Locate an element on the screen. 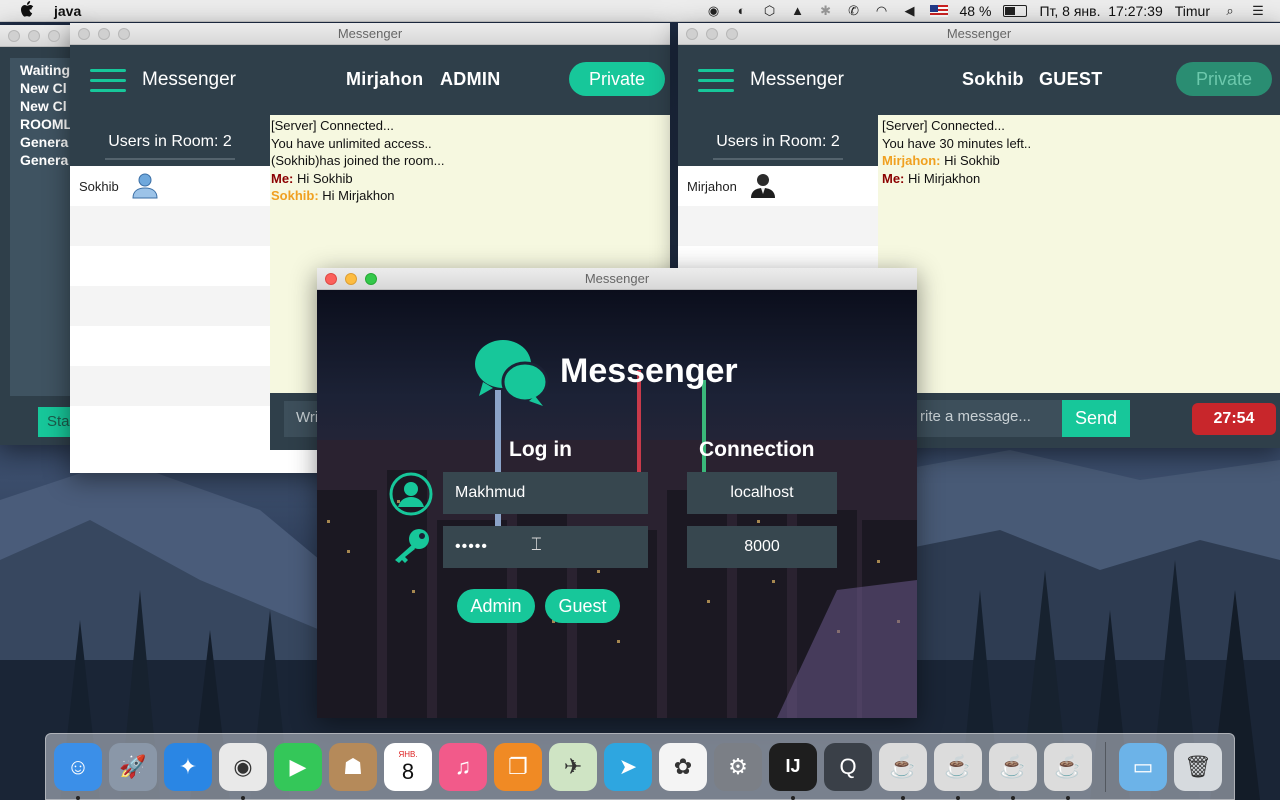 The image size is (1280, 800). record-icon: ◉ is located at coordinates (714, 10).